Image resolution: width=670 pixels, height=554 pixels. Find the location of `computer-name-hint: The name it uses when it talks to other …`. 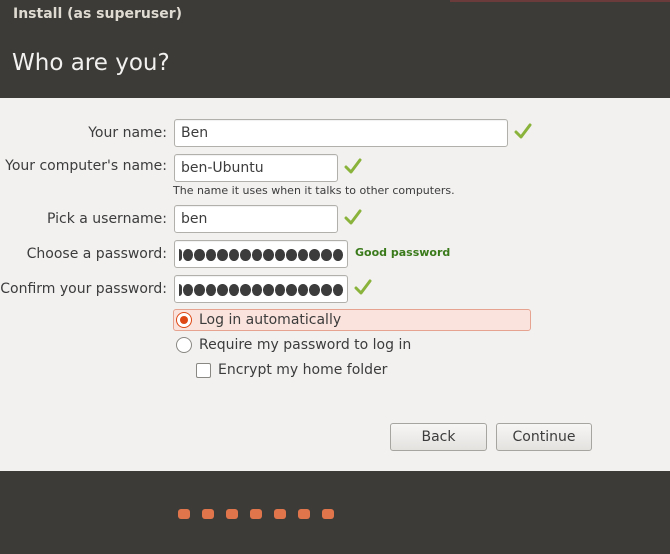

computer-name-hint: The name it uses when it talks to other … is located at coordinates (314, 190).